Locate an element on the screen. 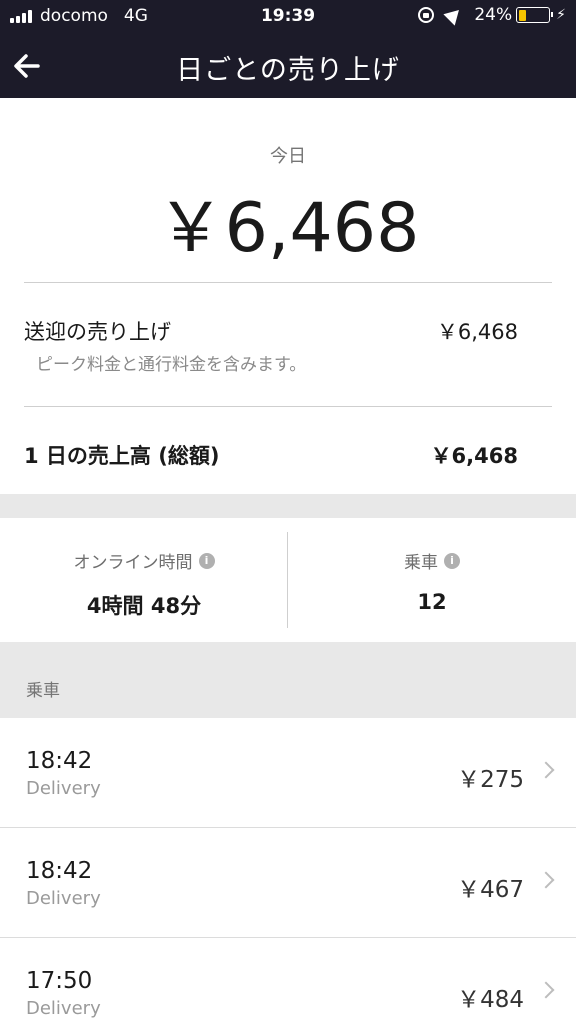 This screenshot has height=1024, width=576. today-amount: ￥6,468 is located at coordinates (288, 228).